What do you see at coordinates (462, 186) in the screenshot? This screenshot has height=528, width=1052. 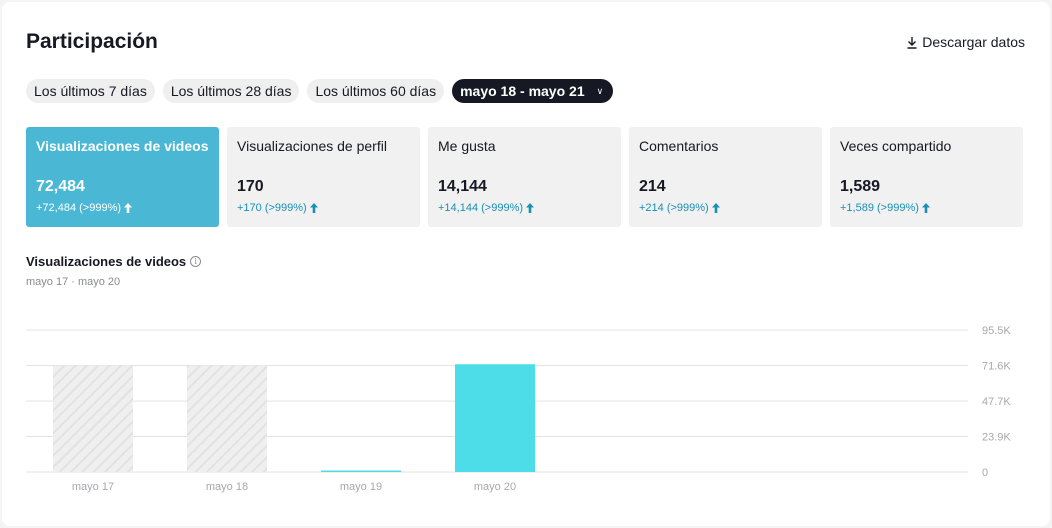 I see `metric-value: 14,144` at bounding box center [462, 186].